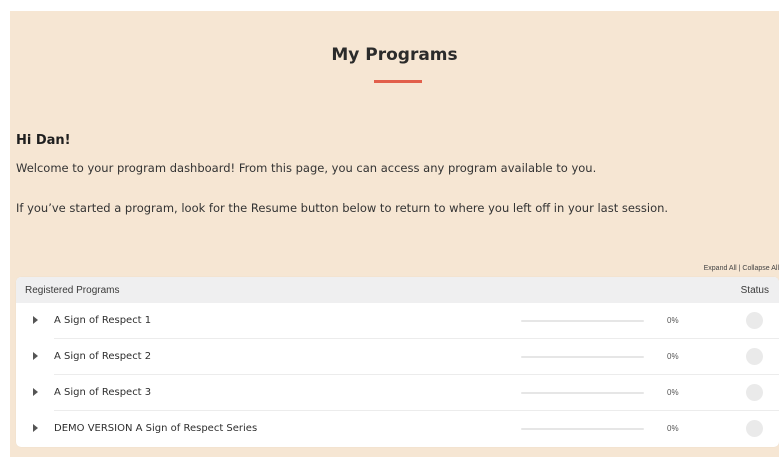 The image size is (779, 457). What do you see at coordinates (398, 81) in the screenshot?
I see `title-underline` at bounding box center [398, 81].